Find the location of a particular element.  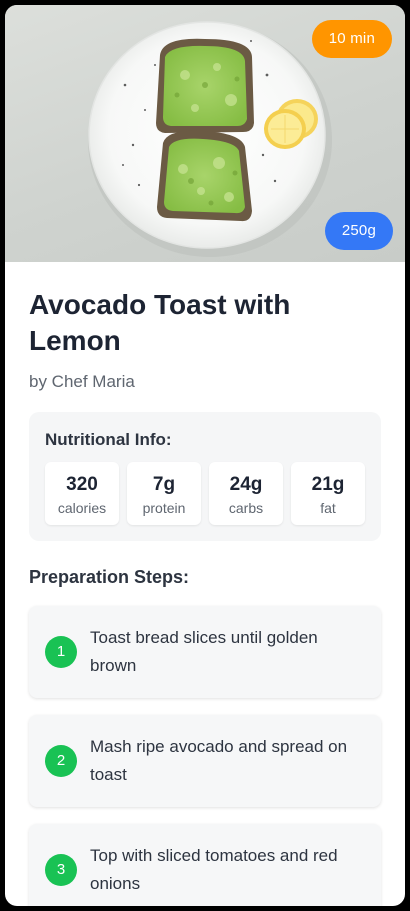

step-text: Top with sliced tomatoes and red onions is located at coordinates (214, 869).